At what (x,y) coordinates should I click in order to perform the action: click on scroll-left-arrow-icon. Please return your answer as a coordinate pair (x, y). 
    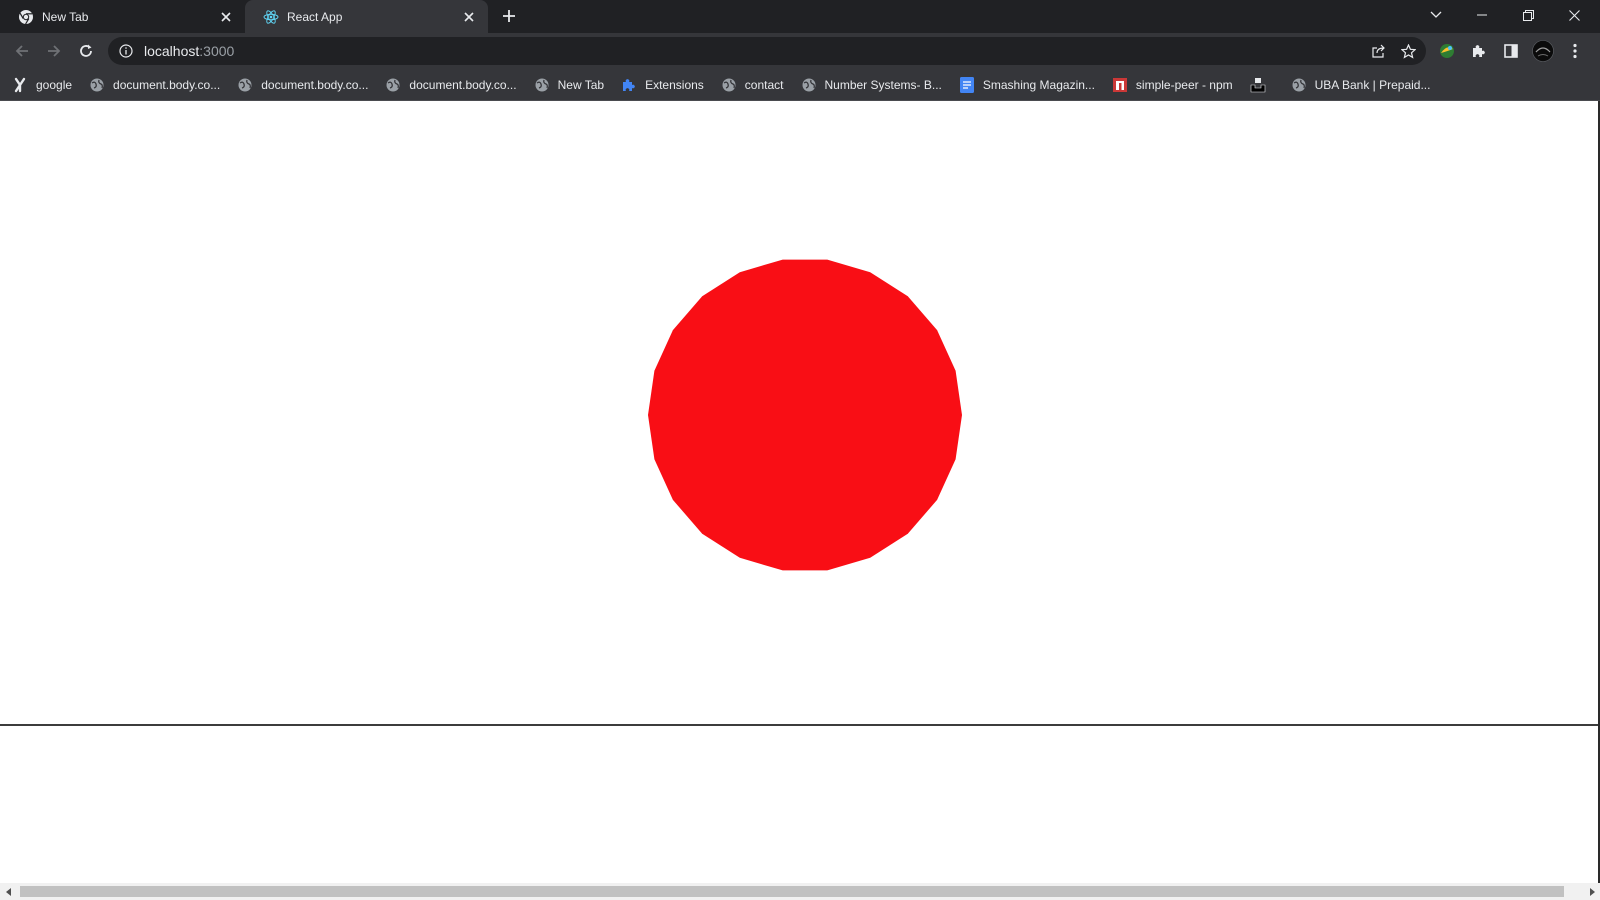
    Looking at the image, I should click on (8, 891).